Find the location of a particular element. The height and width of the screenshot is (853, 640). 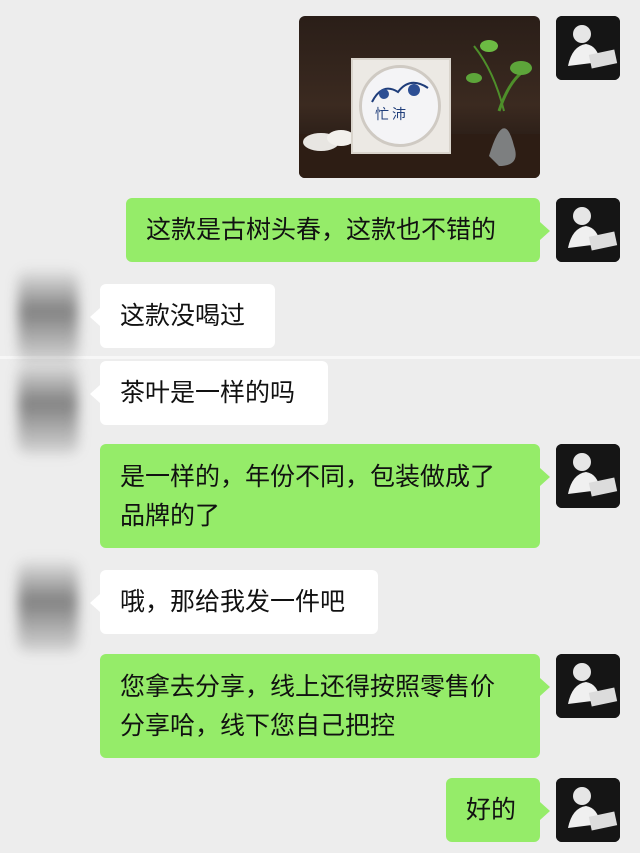

tea-photo-message: 忙沛 is located at coordinates (419, 97).